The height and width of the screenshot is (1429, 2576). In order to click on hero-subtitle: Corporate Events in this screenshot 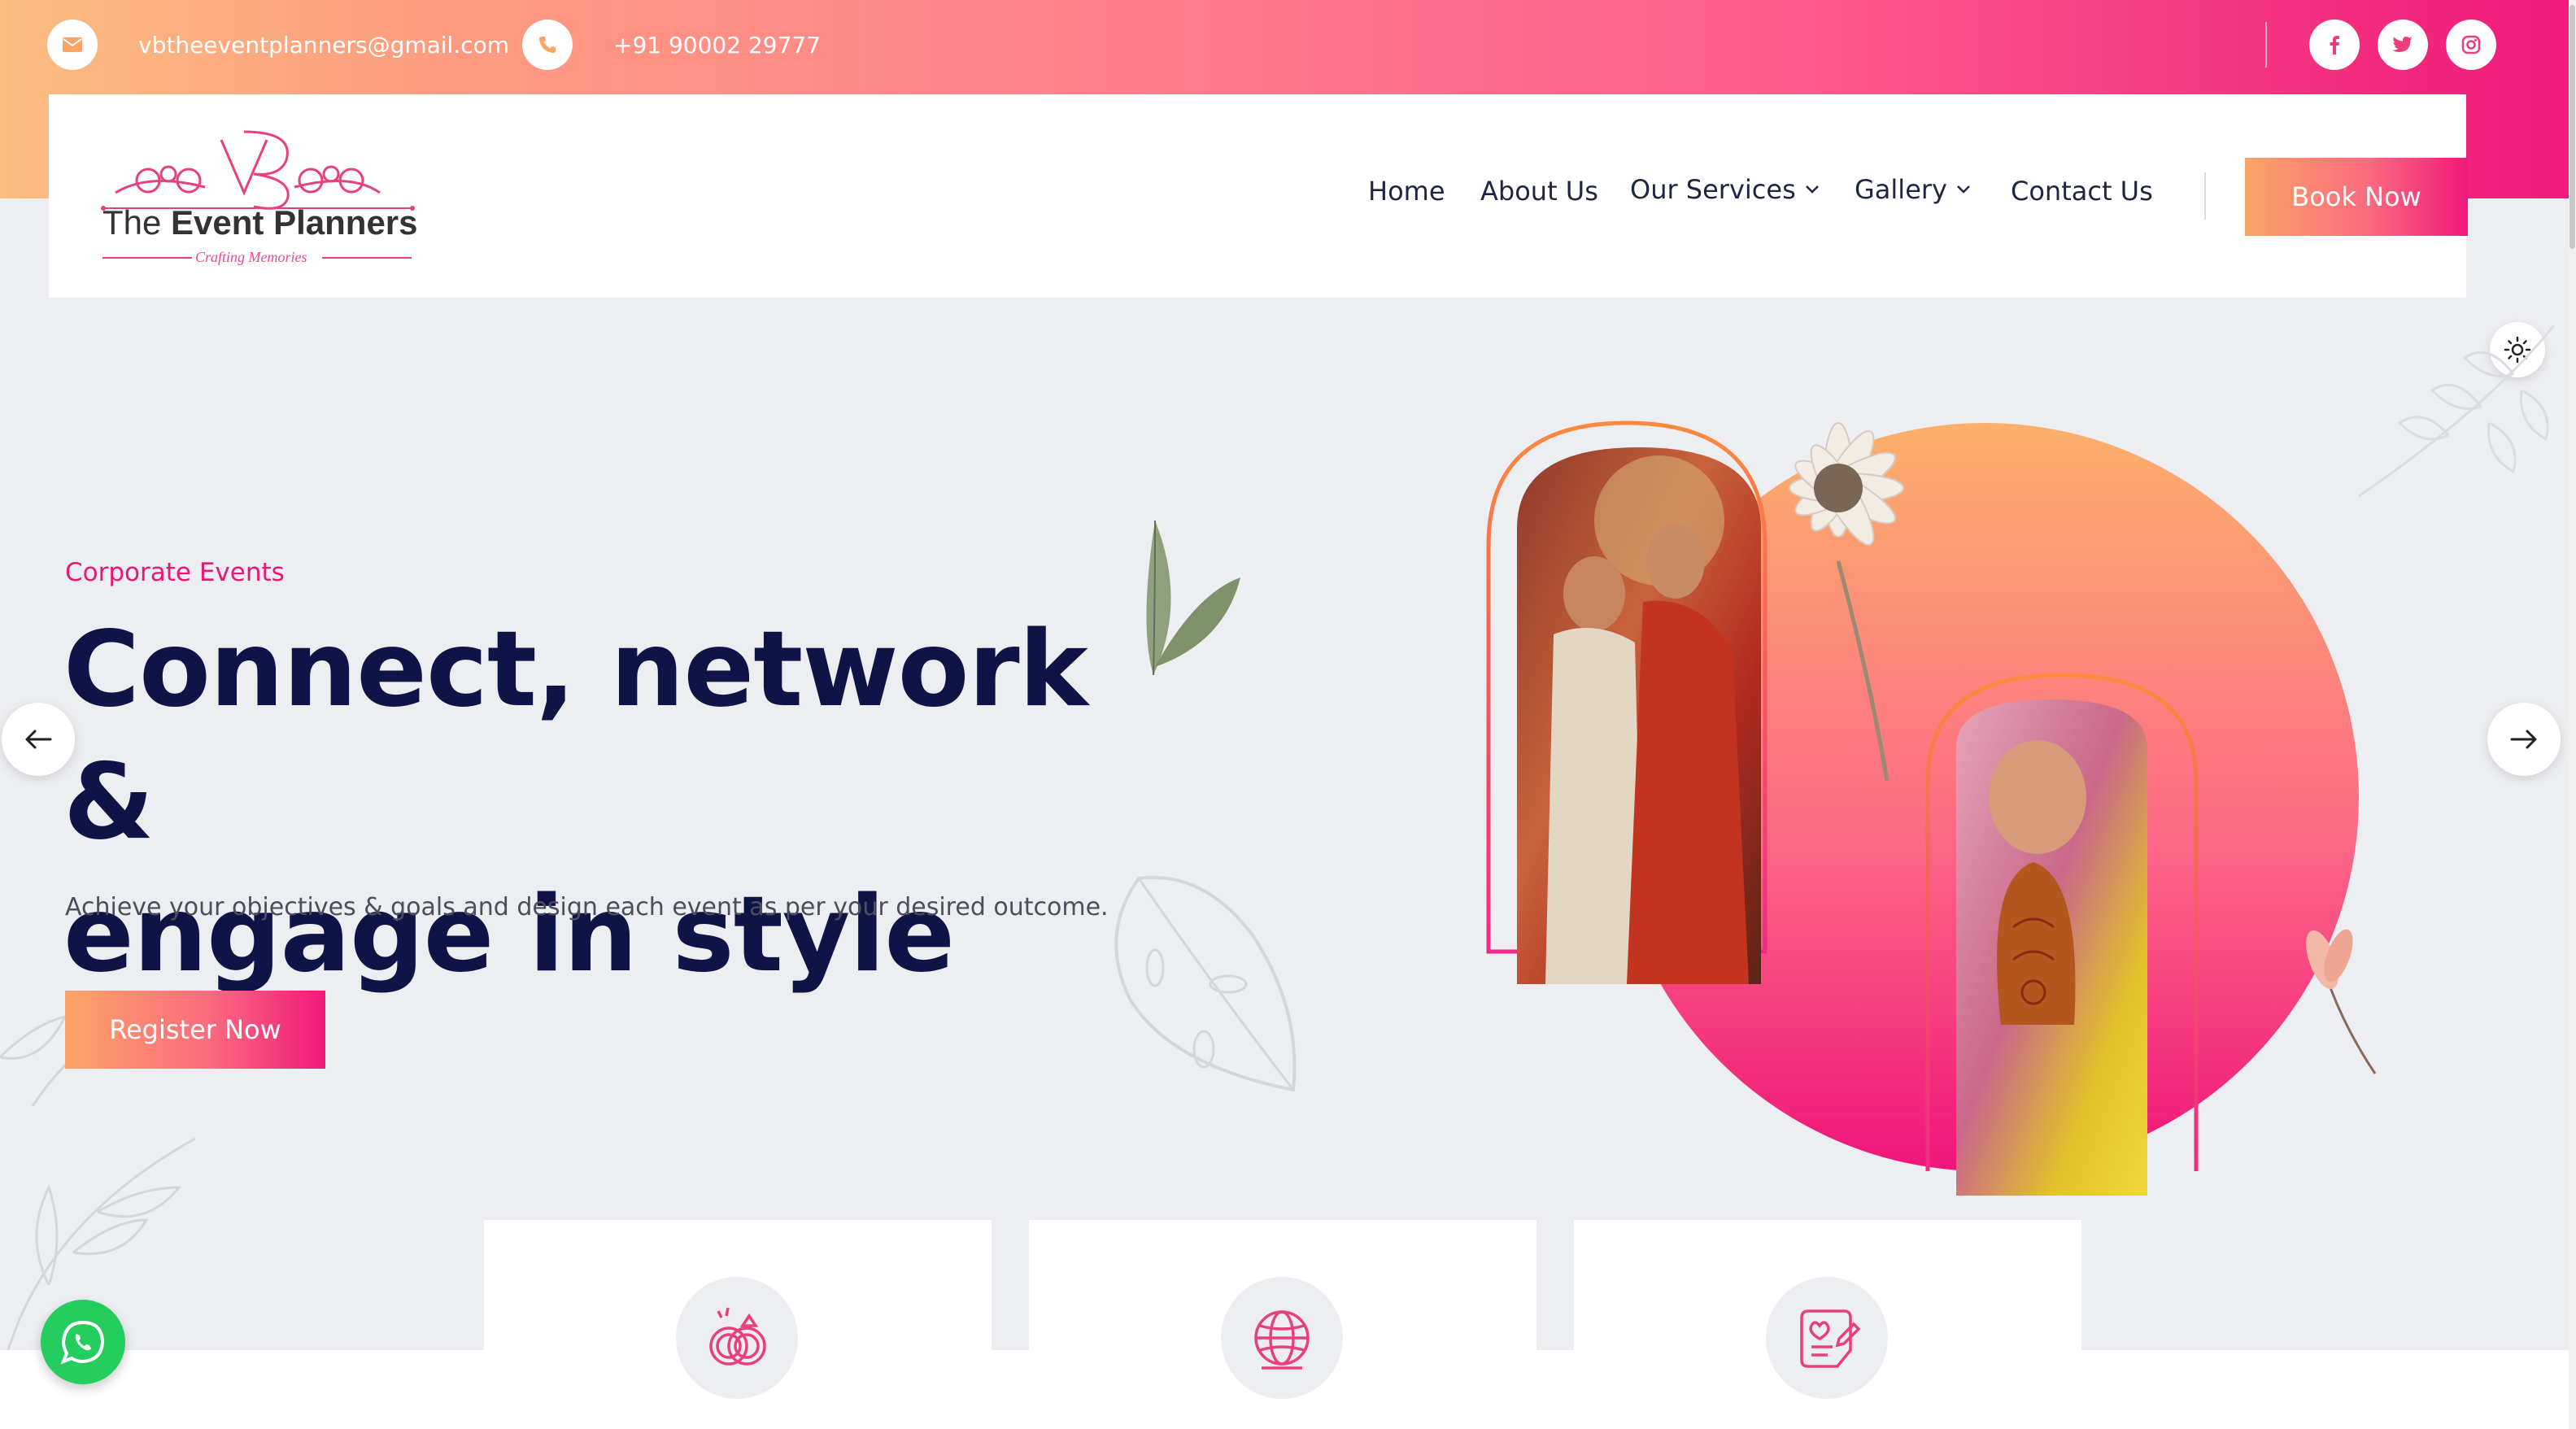, I will do `click(175, 572)`.